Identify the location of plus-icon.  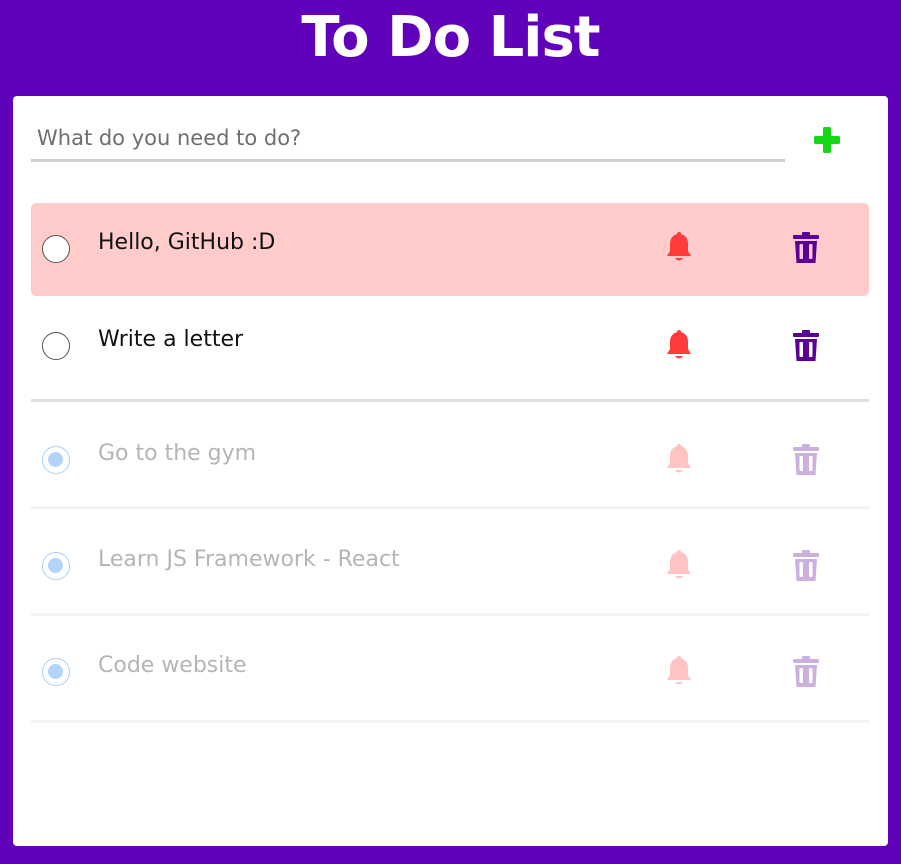
(827, 140).